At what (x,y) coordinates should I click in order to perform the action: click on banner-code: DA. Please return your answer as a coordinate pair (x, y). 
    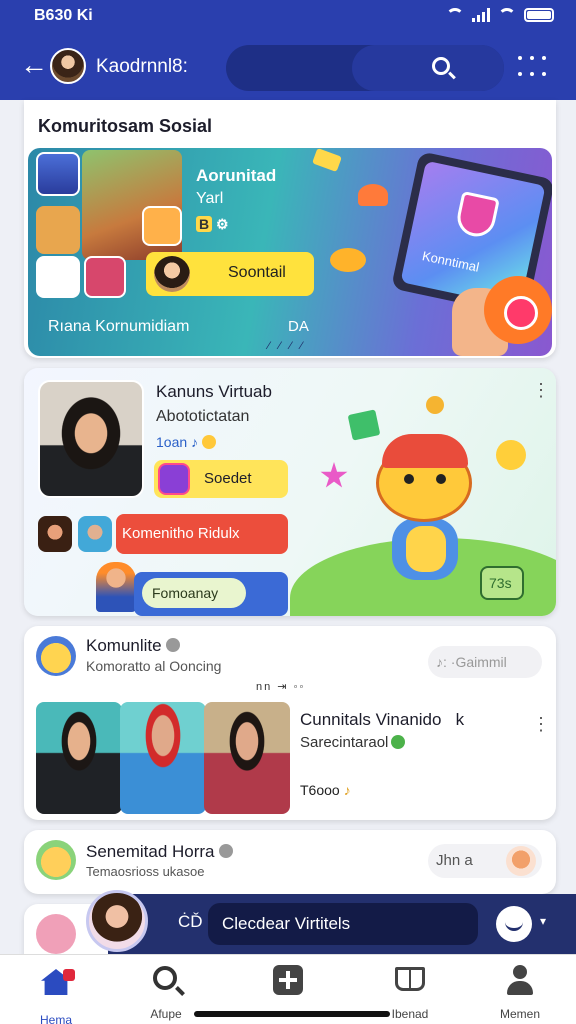
    Looking at the image, I should click on (298, 326).